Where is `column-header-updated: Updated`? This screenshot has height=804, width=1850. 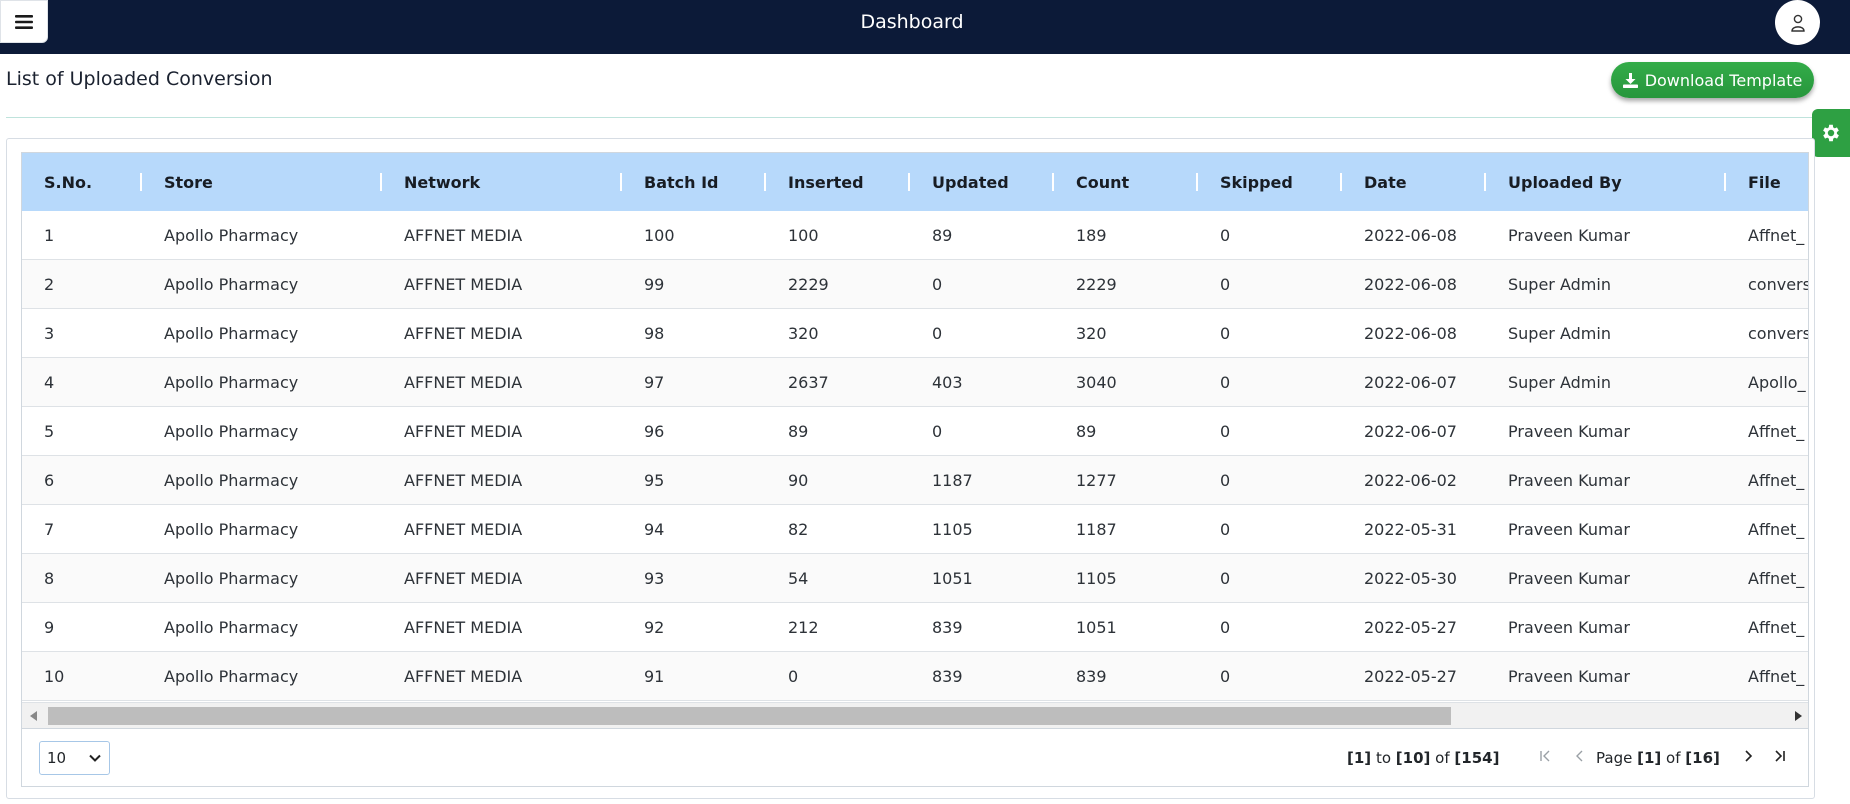
column-header-updated: Updated is located at coordinates (999, 182).